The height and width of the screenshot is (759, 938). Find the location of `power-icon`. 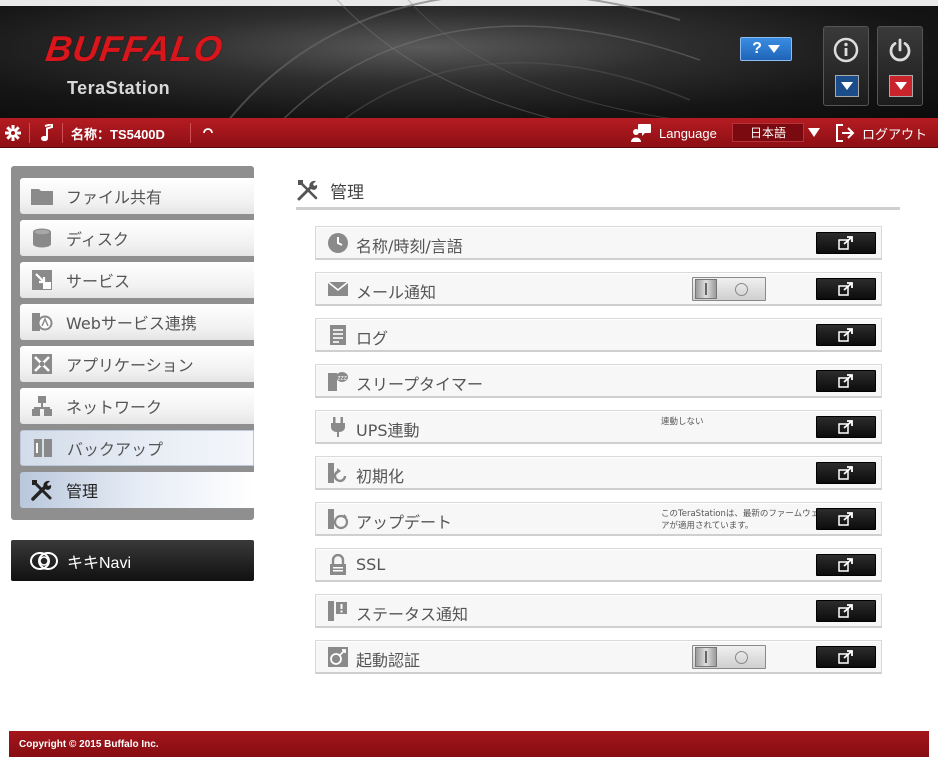

power-icon is located at coordinates (900, 50).